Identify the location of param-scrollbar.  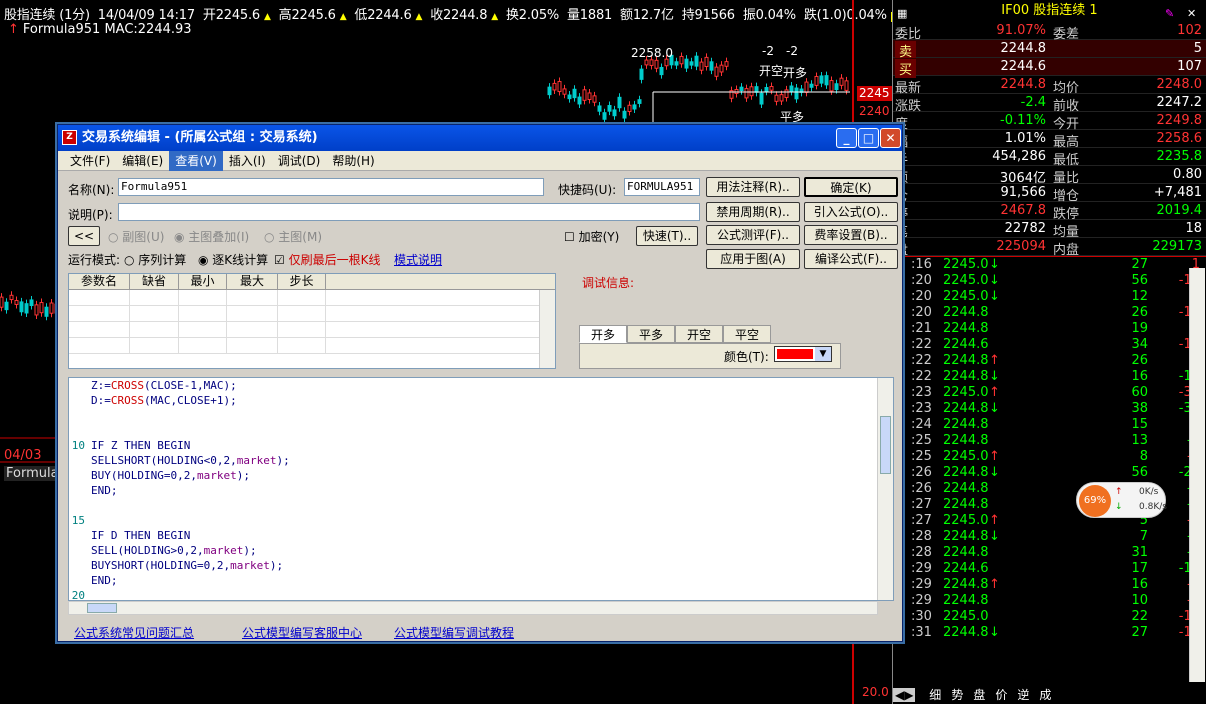
(547, 329).